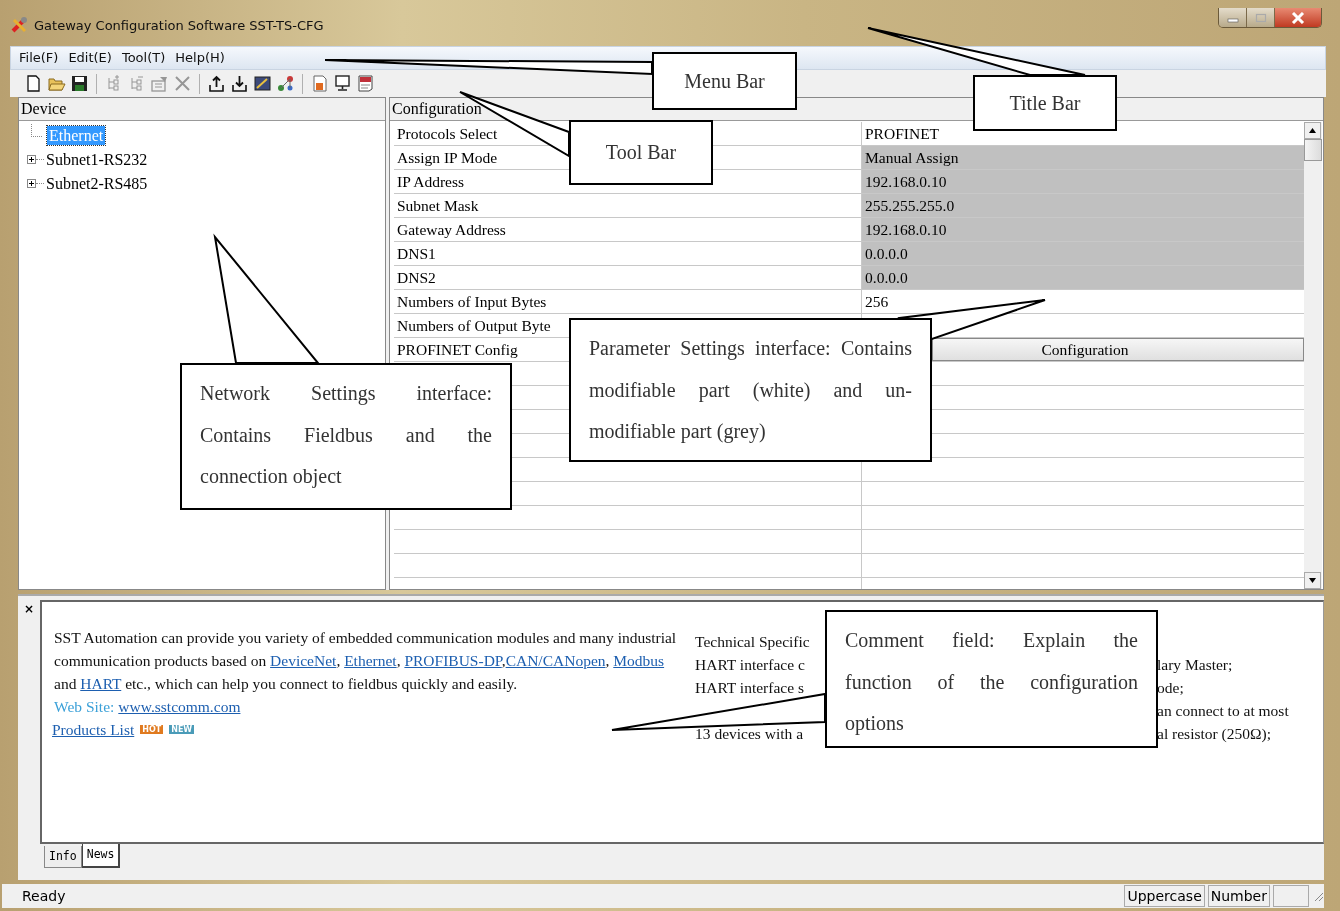 Image resolution: width=1340 pixels, height=911 pixels. Describe the element at coordinates (1171, 687) in the screenshot. I see `spec-text: ode;` at that location.